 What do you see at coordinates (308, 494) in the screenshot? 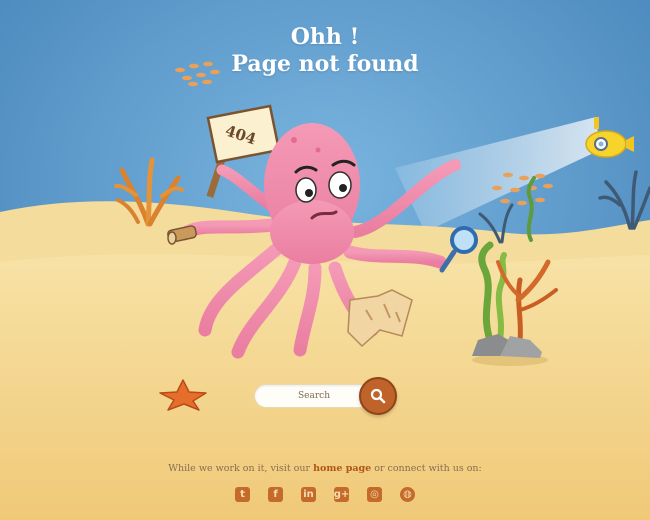
I see `linkedin-icon: in` at bounding box center [308, 494].